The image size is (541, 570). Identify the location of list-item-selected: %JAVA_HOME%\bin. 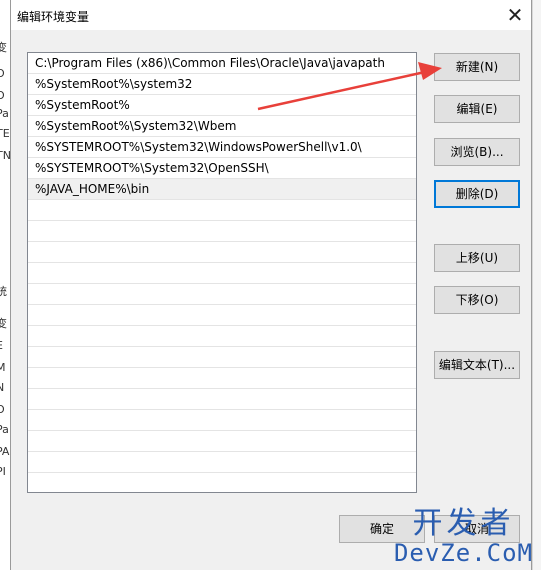
(222, 189).